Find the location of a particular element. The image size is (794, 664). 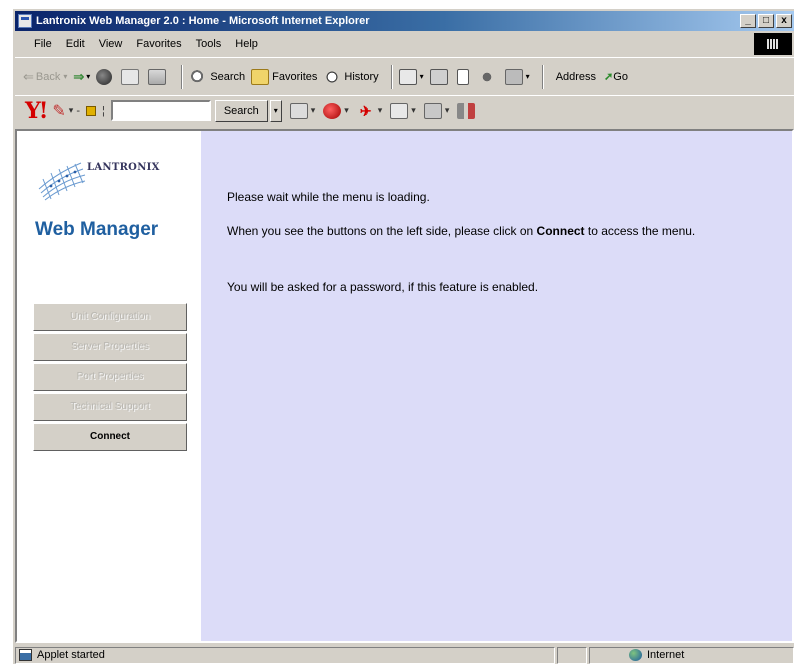

lantronix-logo: LANTRONIX is located at coordinates (112, 185).